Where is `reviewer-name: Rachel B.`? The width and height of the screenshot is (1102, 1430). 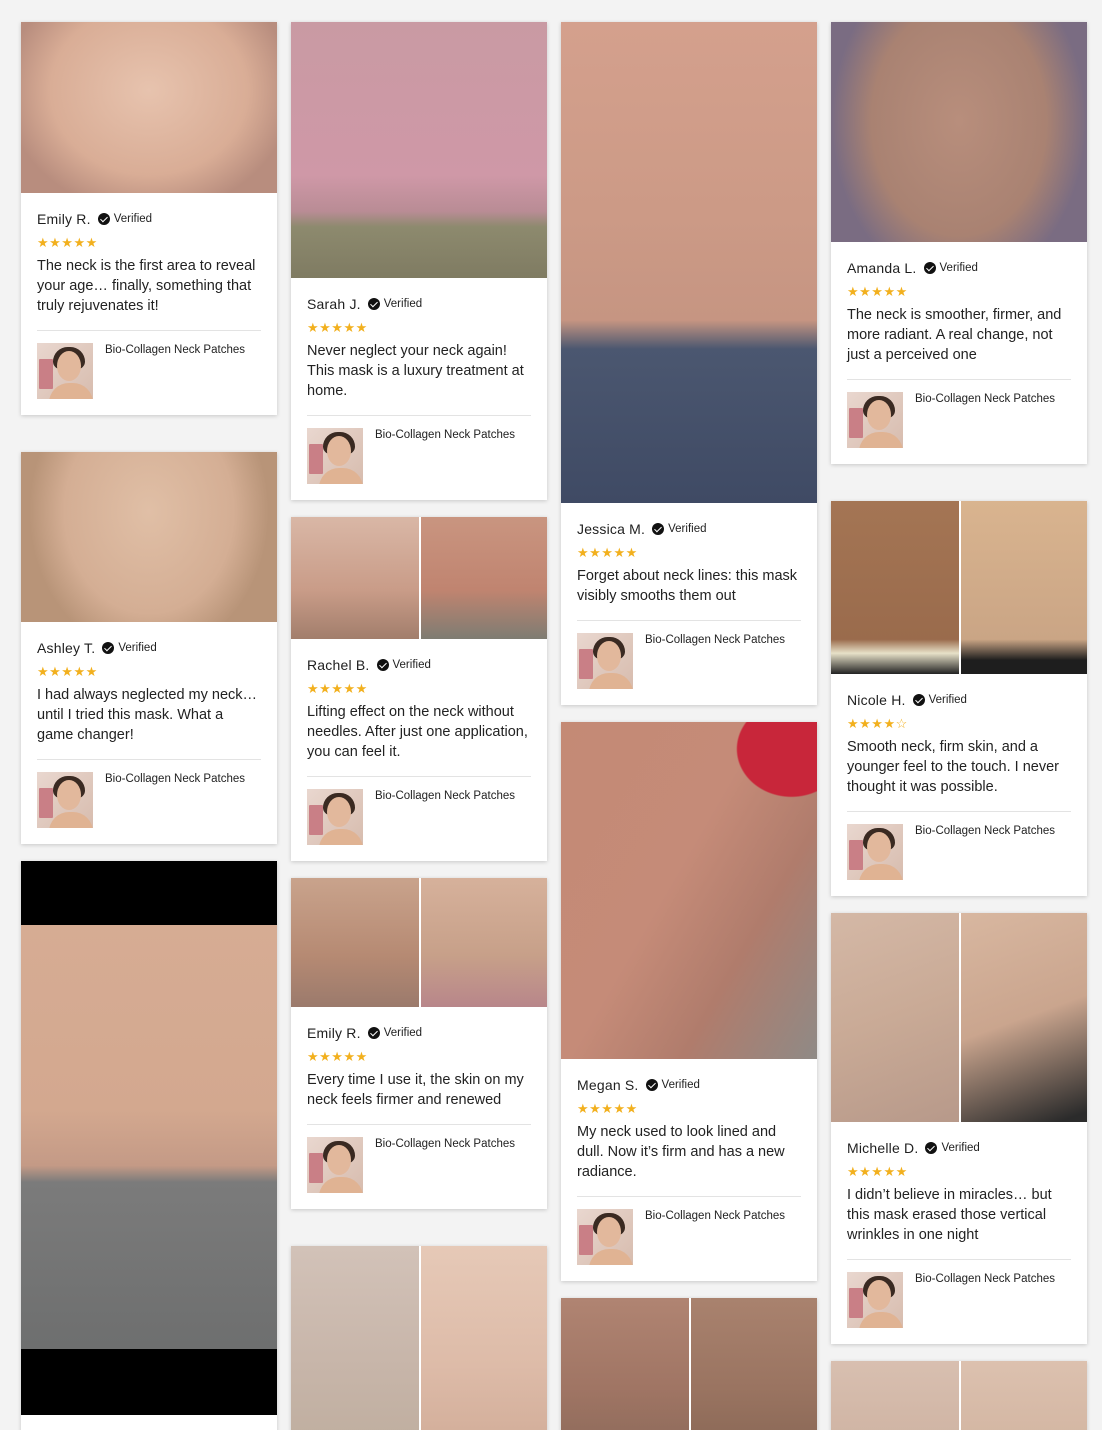 reviewer-name: Rachel B. is located at coordinates (338, 665).